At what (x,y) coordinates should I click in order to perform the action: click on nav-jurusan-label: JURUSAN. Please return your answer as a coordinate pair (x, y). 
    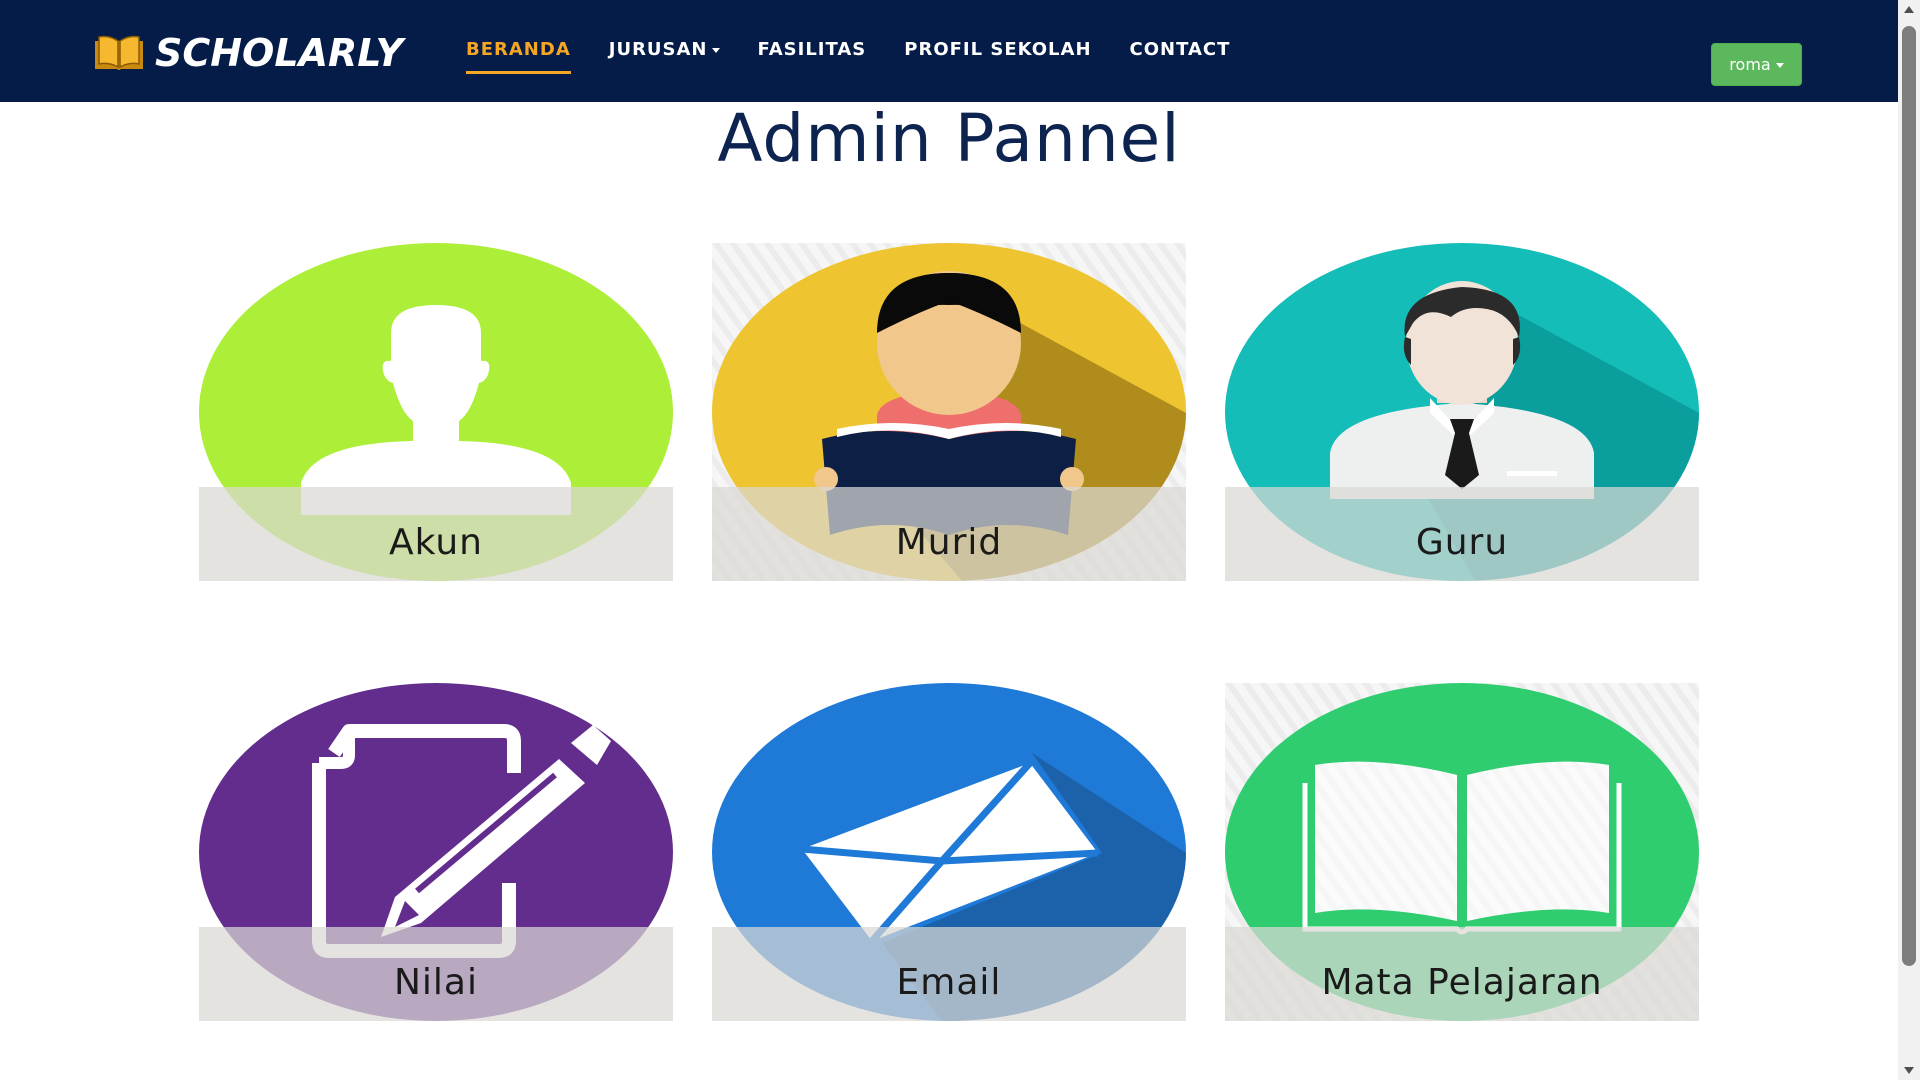
    Looking at the image, I should click on (658, 49).